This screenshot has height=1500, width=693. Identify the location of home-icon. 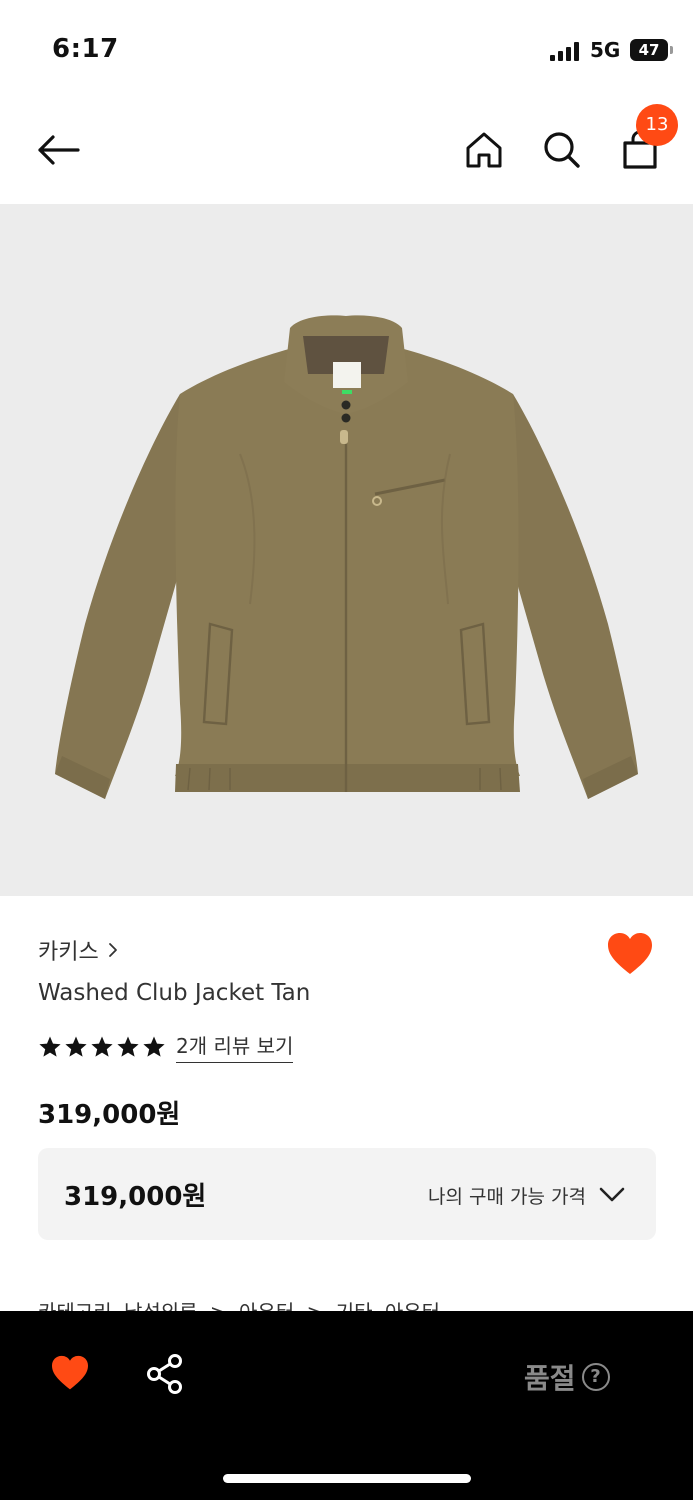
(484, 150).